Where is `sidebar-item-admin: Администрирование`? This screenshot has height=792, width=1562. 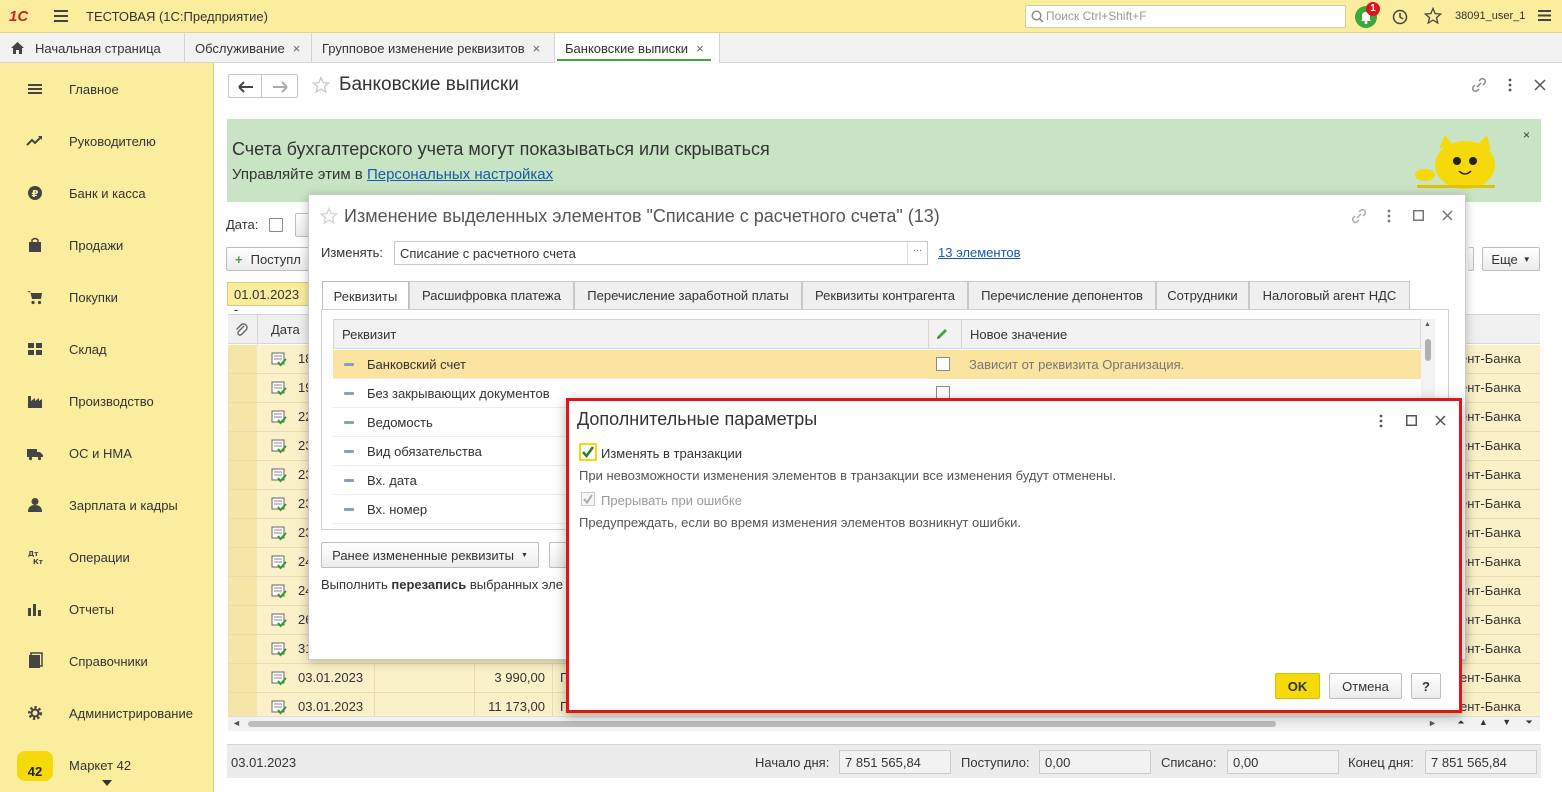 sidebar-item-admin: Администрирование is located at coordinates (106, 713).